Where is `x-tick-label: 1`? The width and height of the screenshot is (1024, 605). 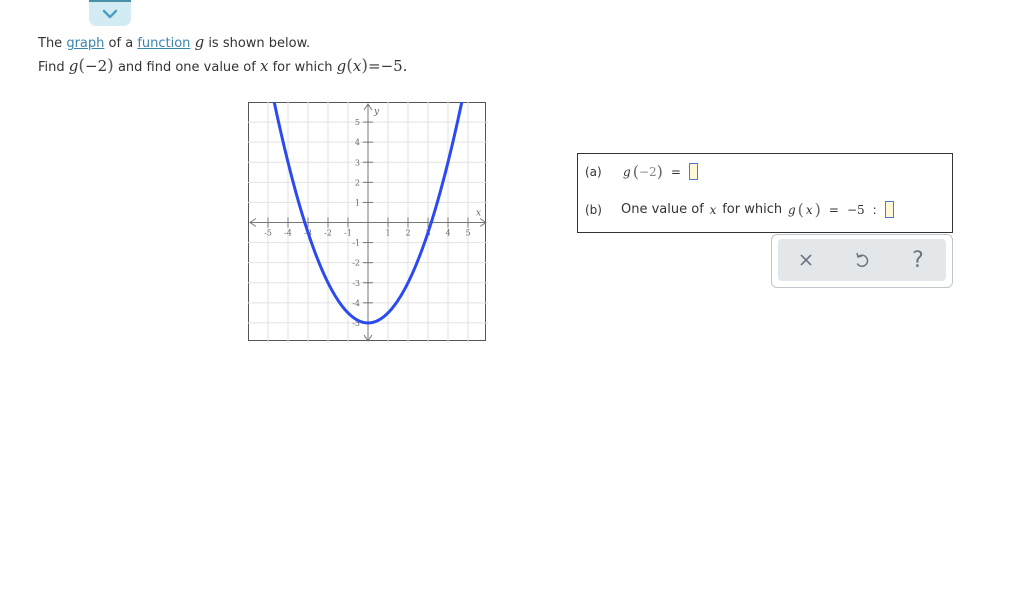
x-tick-label: 1 is located at coordinates (387, 233).